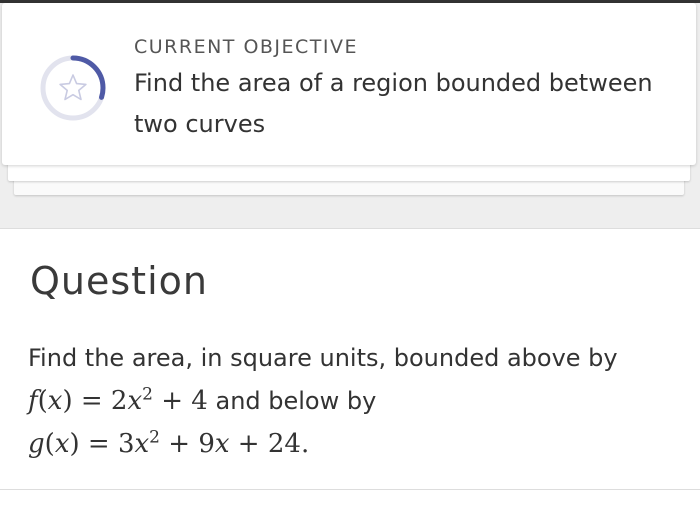 This screenshot has width=700, height=530. I want to click on question-heading: Question, so click(119, 281).